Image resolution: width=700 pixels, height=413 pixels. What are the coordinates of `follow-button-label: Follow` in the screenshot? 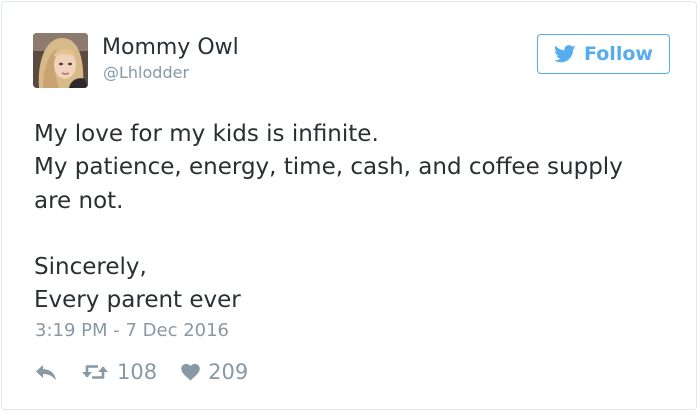 It's located at (618, 54).